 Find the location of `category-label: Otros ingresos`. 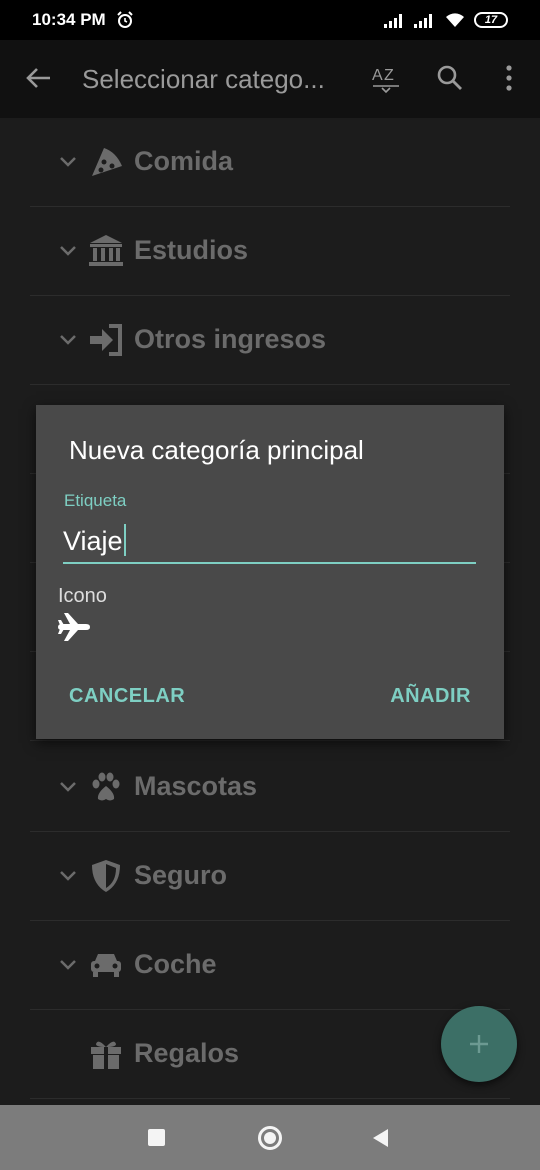

category-label: Otros ingresos is located at coordinates (230, 339).